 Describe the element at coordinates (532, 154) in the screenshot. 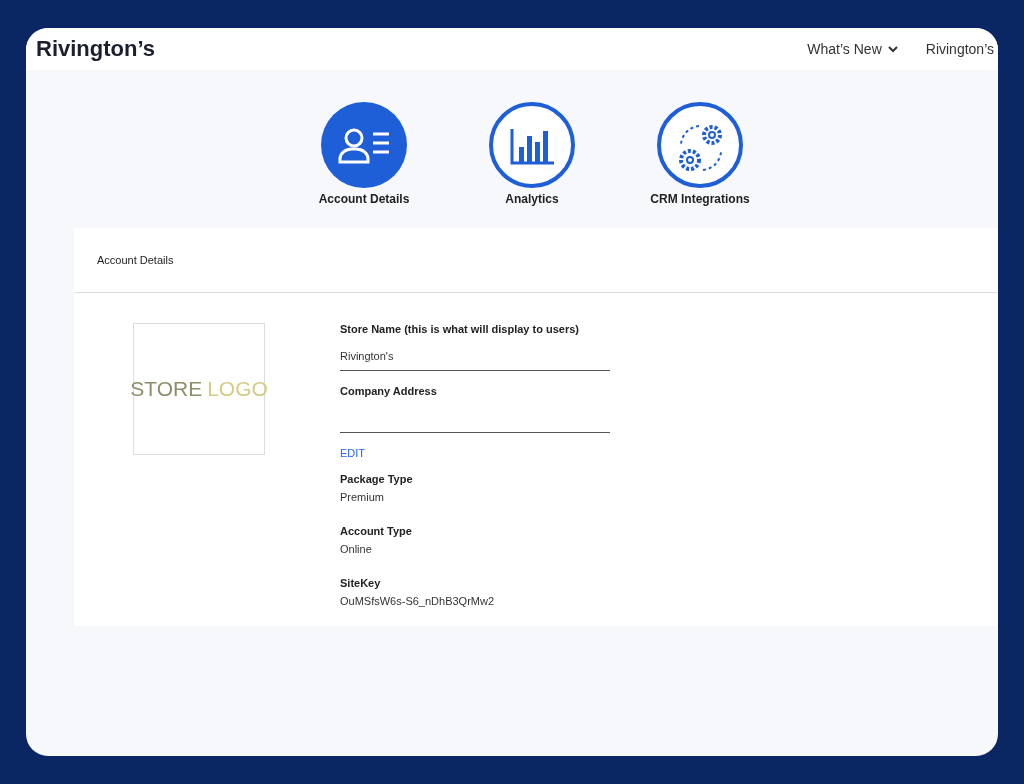

I see `tab: Analytics` at that location.